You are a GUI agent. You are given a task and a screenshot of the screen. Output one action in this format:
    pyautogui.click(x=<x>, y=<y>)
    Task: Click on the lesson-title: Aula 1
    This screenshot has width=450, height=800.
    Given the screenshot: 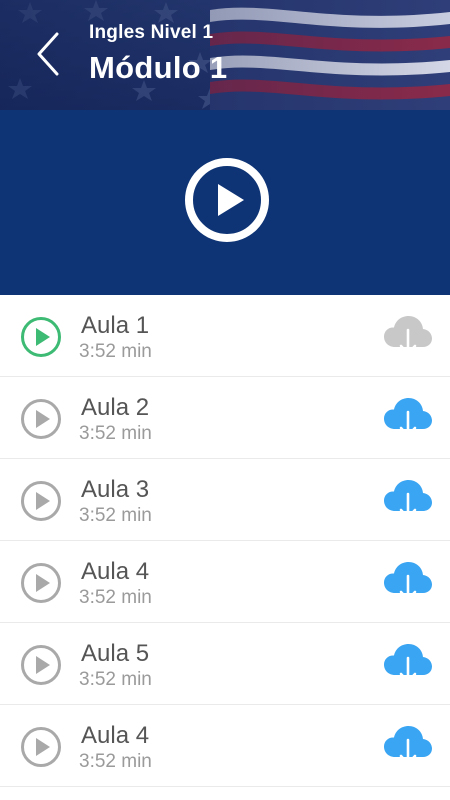 What is the action you would take?
    pyautogui.click(x=115, y=325)
    